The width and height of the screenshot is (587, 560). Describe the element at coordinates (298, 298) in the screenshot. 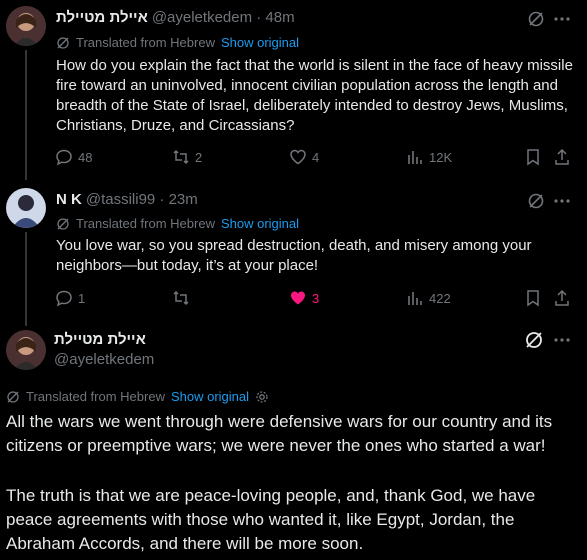

I see `heart-filled-icon` at that location.